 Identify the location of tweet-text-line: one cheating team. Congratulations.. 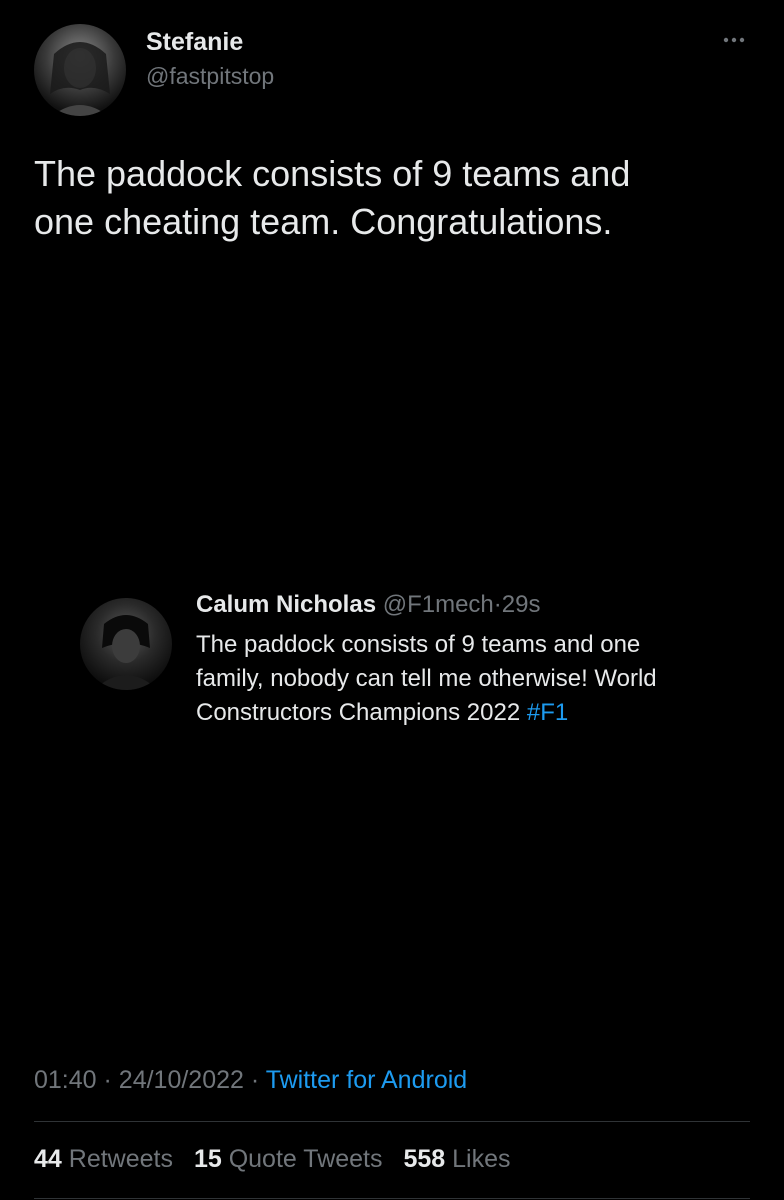
(323, 221).